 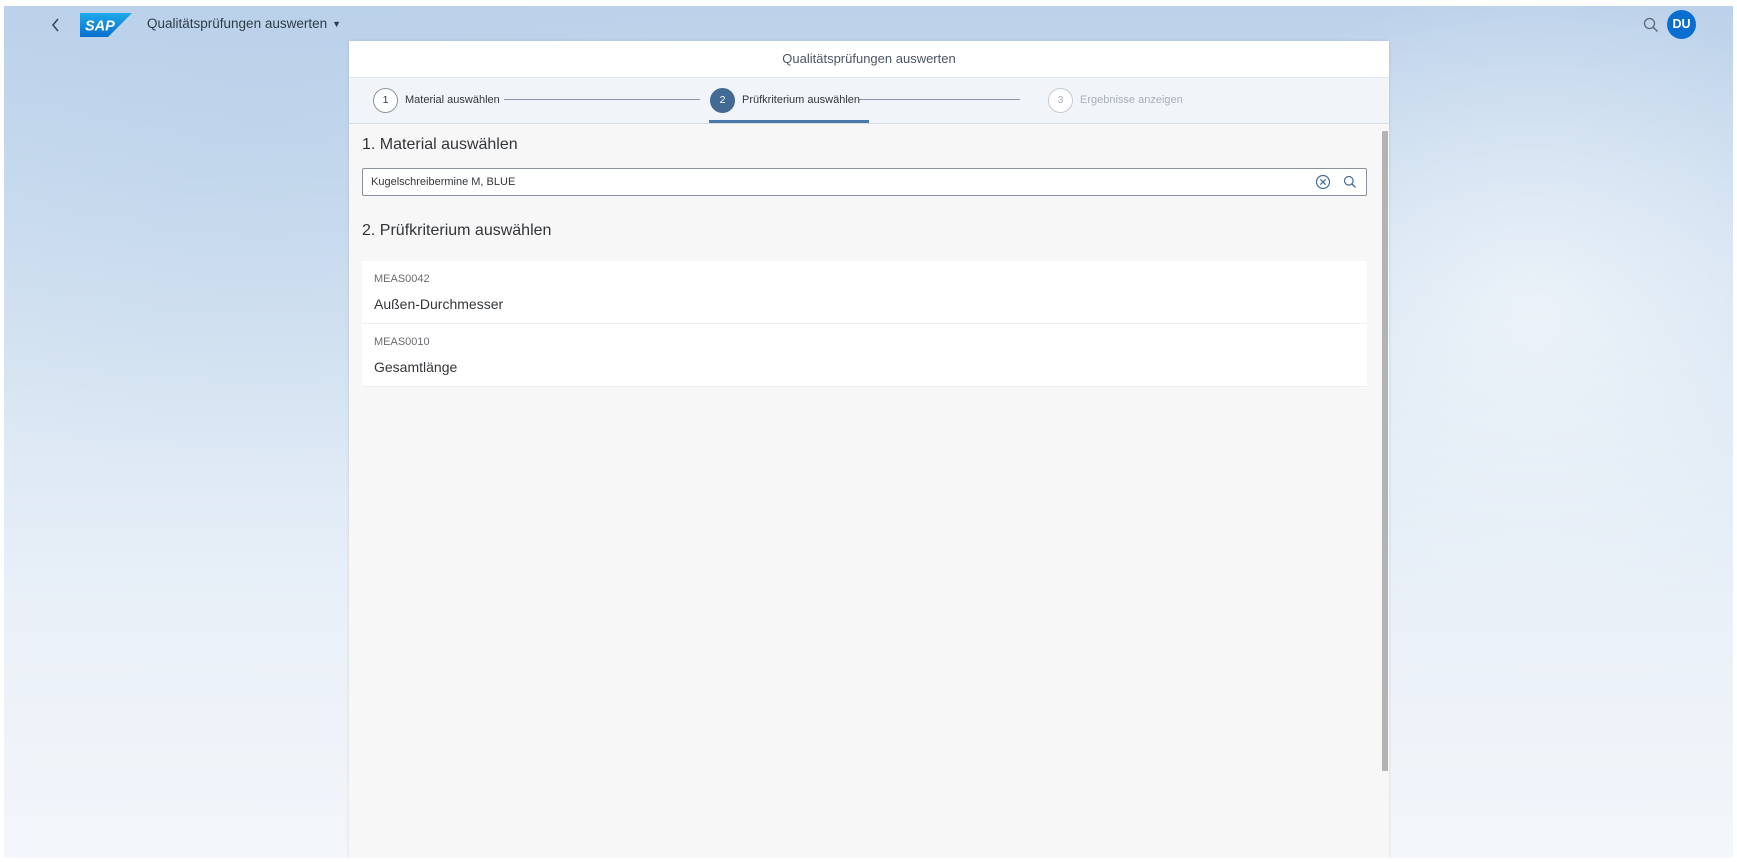 What do you see at coordinates (868, 25) in the screenshot?
I see `shell-bar: SAP Qualitätsprüfungen auswerten ▼ DU` at bounding box center [868, 25].